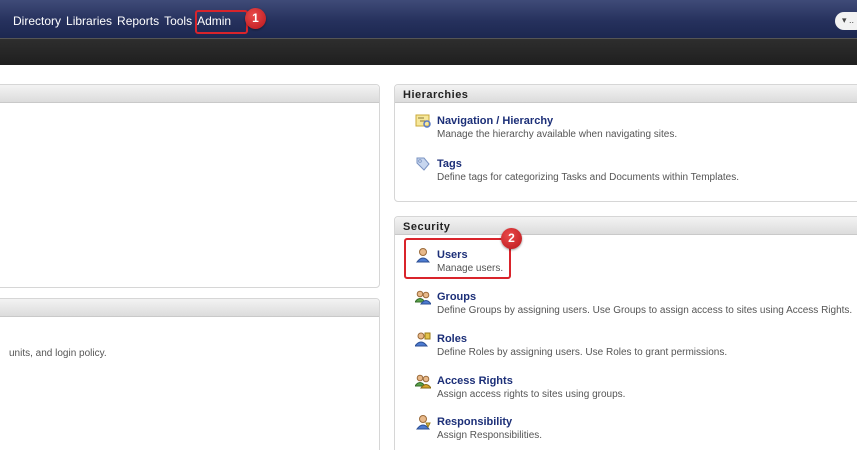 The image size is (857, 450). What do you see at coordinates (189, 94) in the screenshot?
I see `left-panel-top-header` at bounding box center [189, 94].